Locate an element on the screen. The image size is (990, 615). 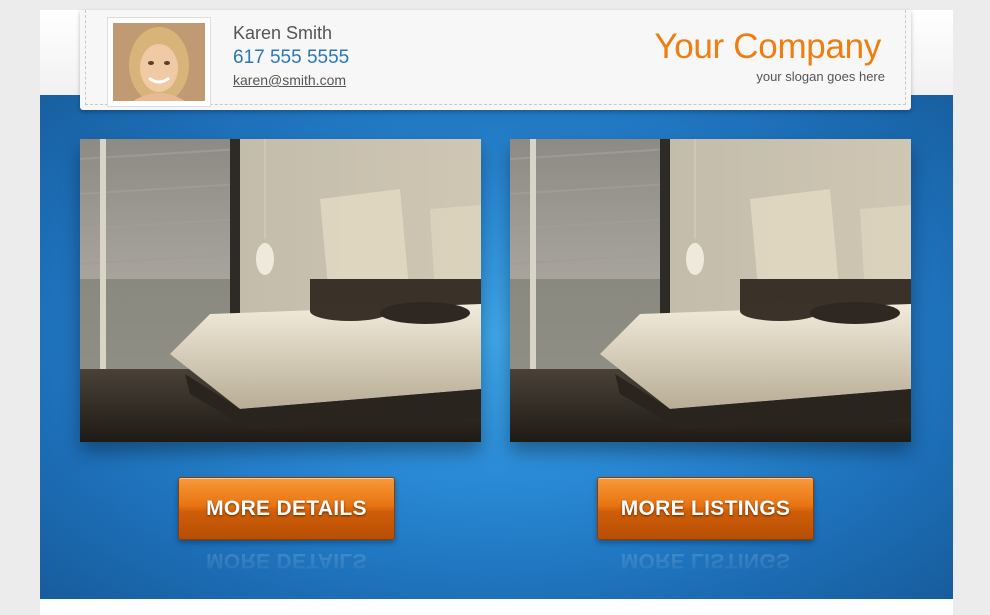
more-details-reflection: MORE DETAILS is located at coordinates (286, 560).